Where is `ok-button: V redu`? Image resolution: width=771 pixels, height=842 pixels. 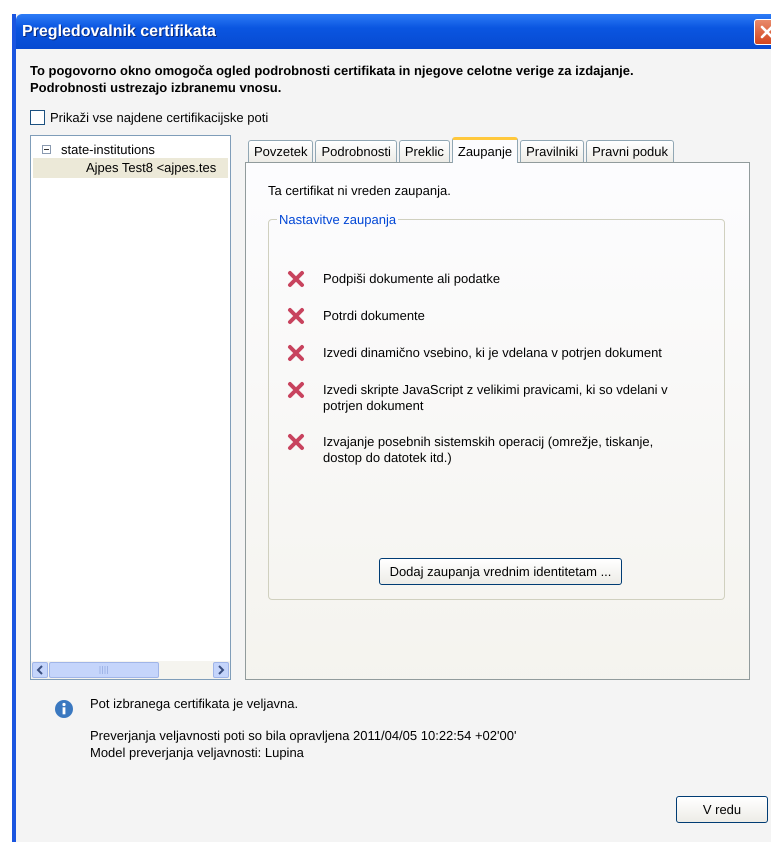
ok-button: V redu is located at coordinates (722, 809).